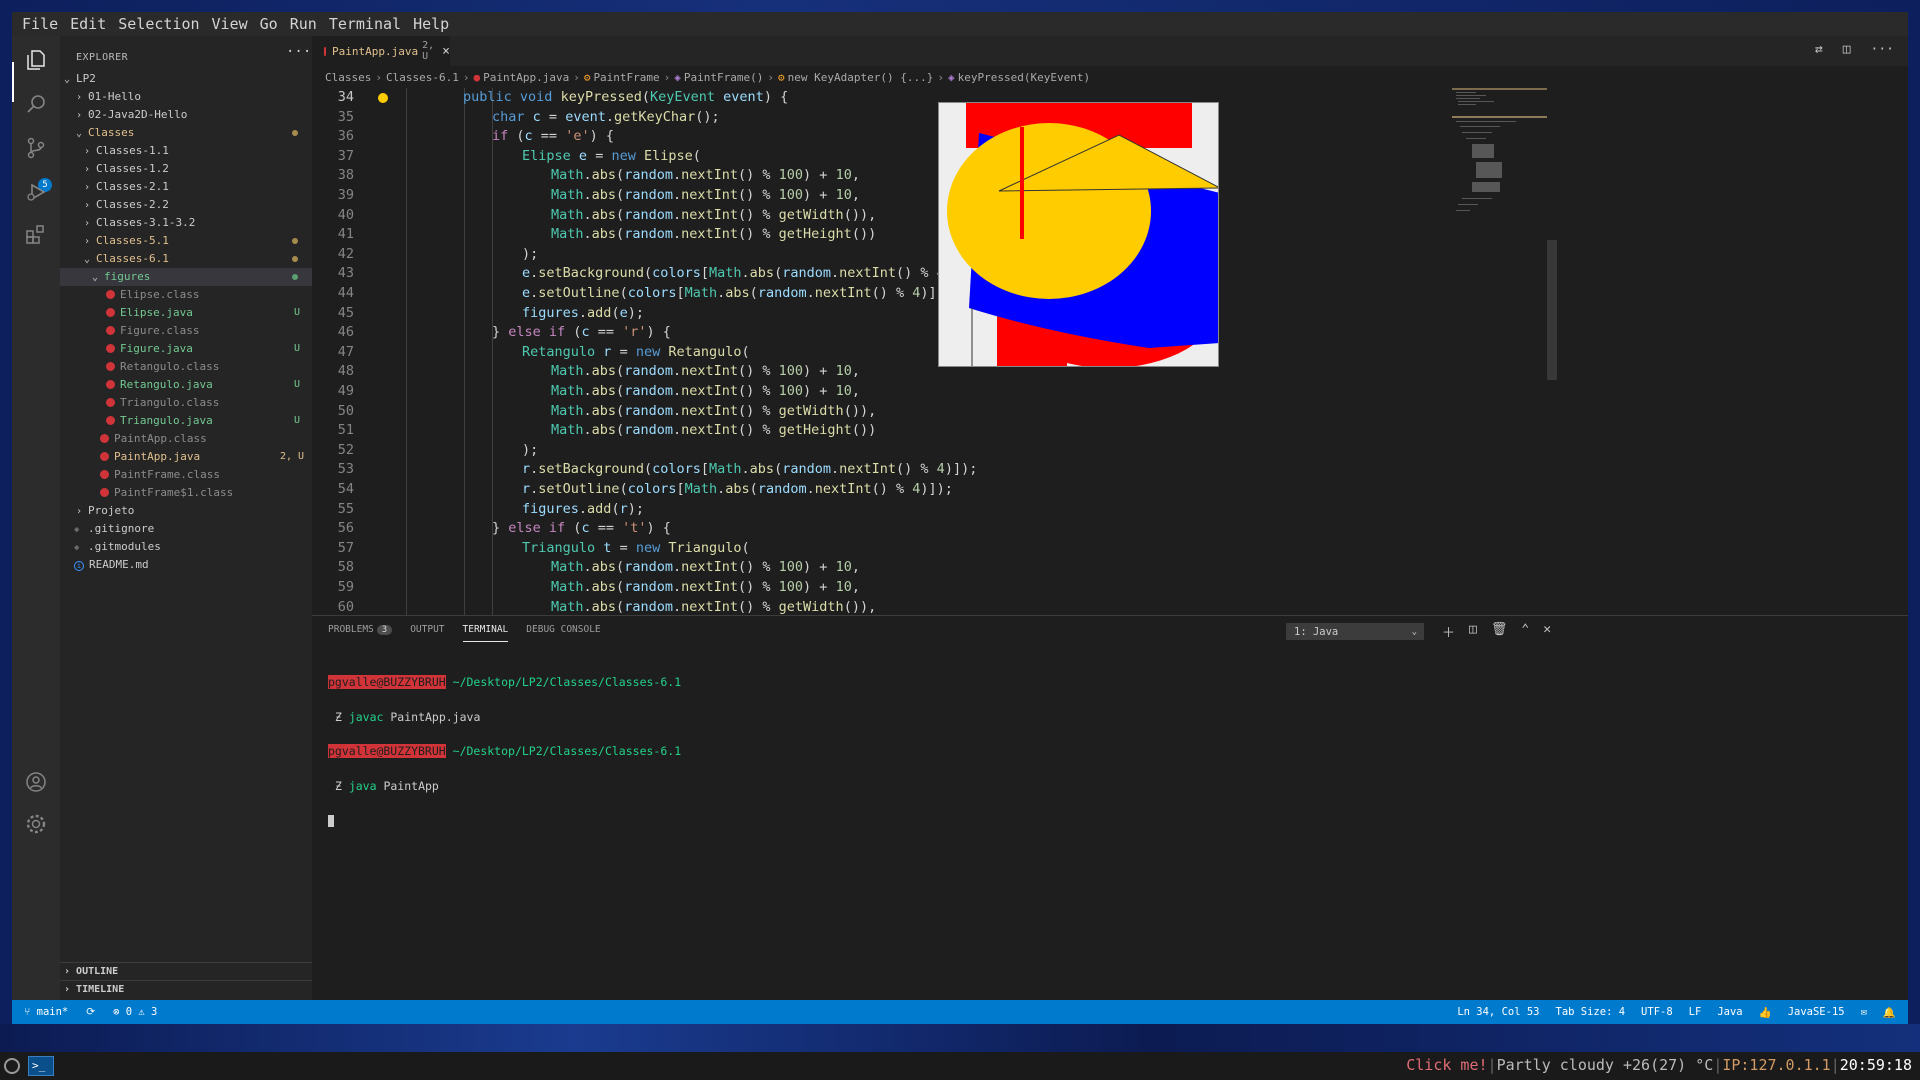  Describe the element at coordinates (36, 782) in the screenshot. I see `account-icon` at that location.